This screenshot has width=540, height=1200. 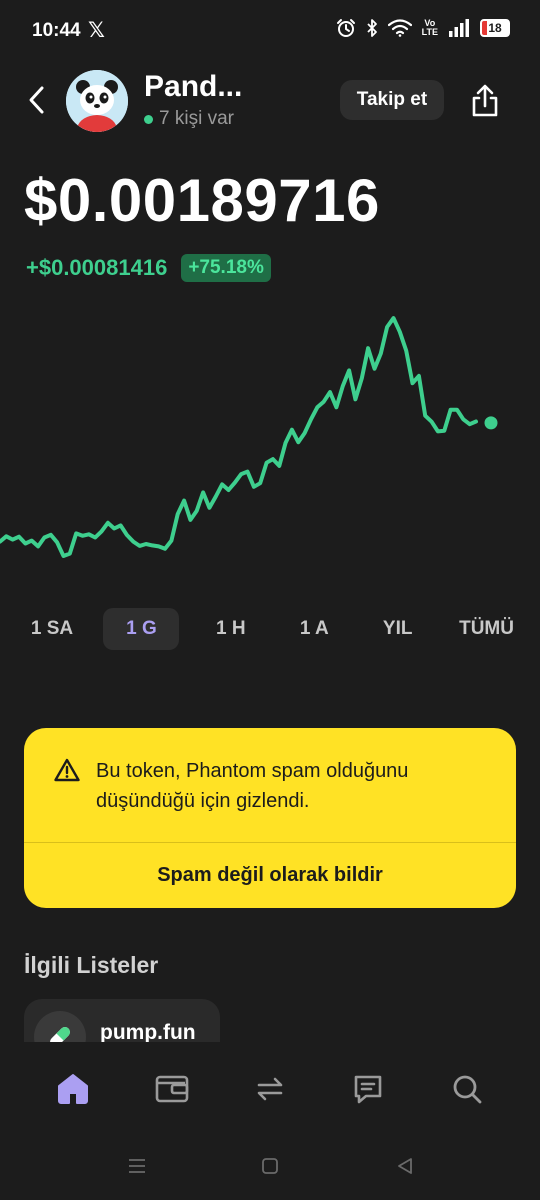 I want to click on nav-activity, so click(x=368, y=1089).